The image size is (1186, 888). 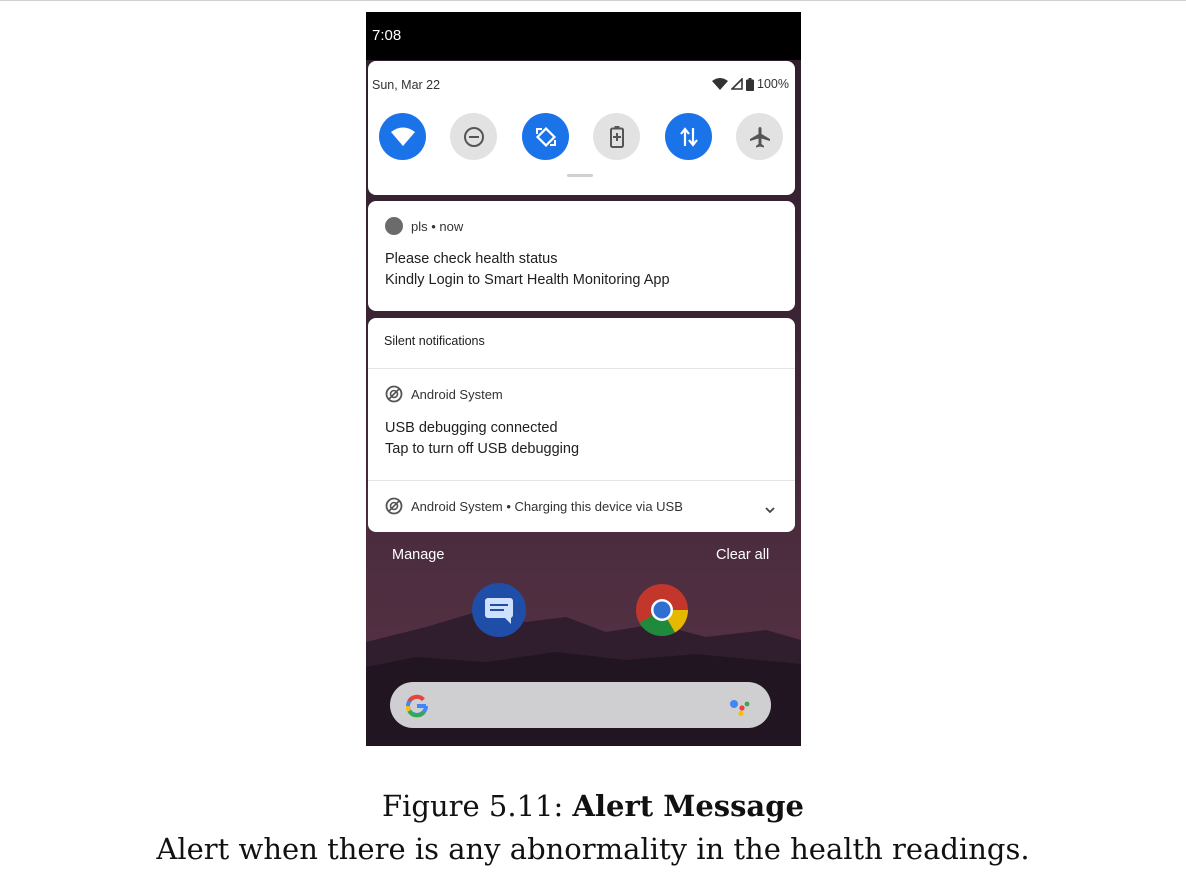 What do you see at coordinates (581, 137) in the screenshot?
I see `quick-settings-tiles` at bounding box center [581, 137].